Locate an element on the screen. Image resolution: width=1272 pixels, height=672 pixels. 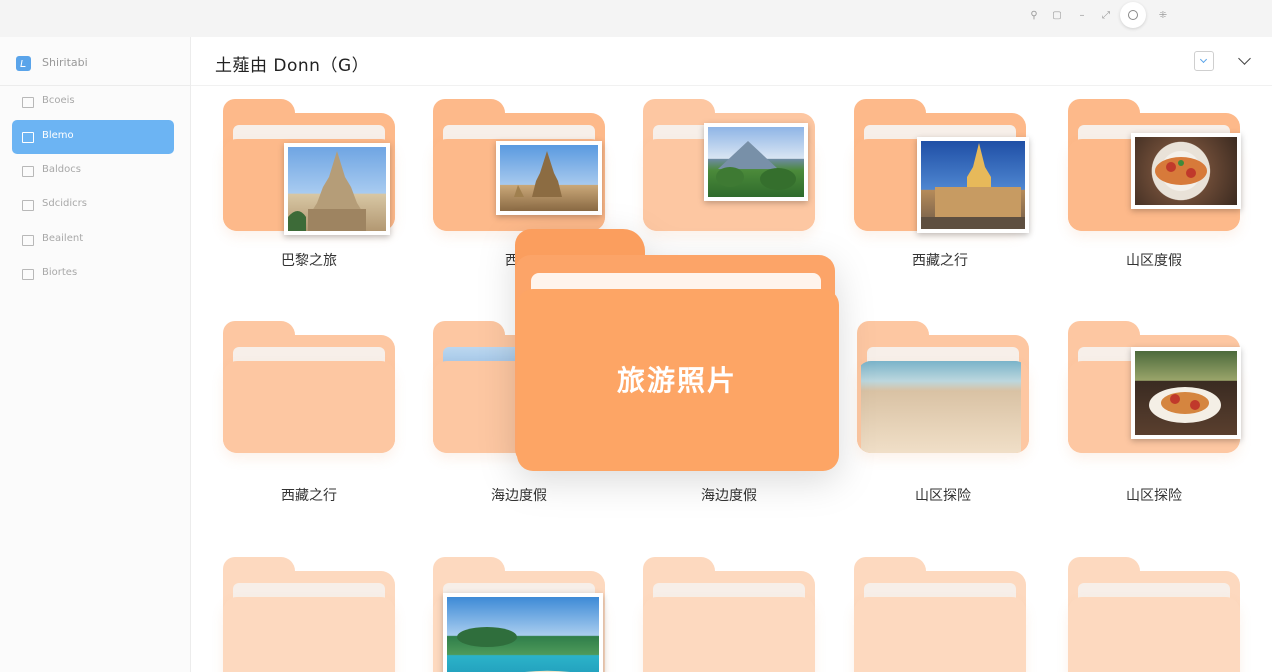
sidebar-item-label: Bcoeis is located at coordinates (58, 100).